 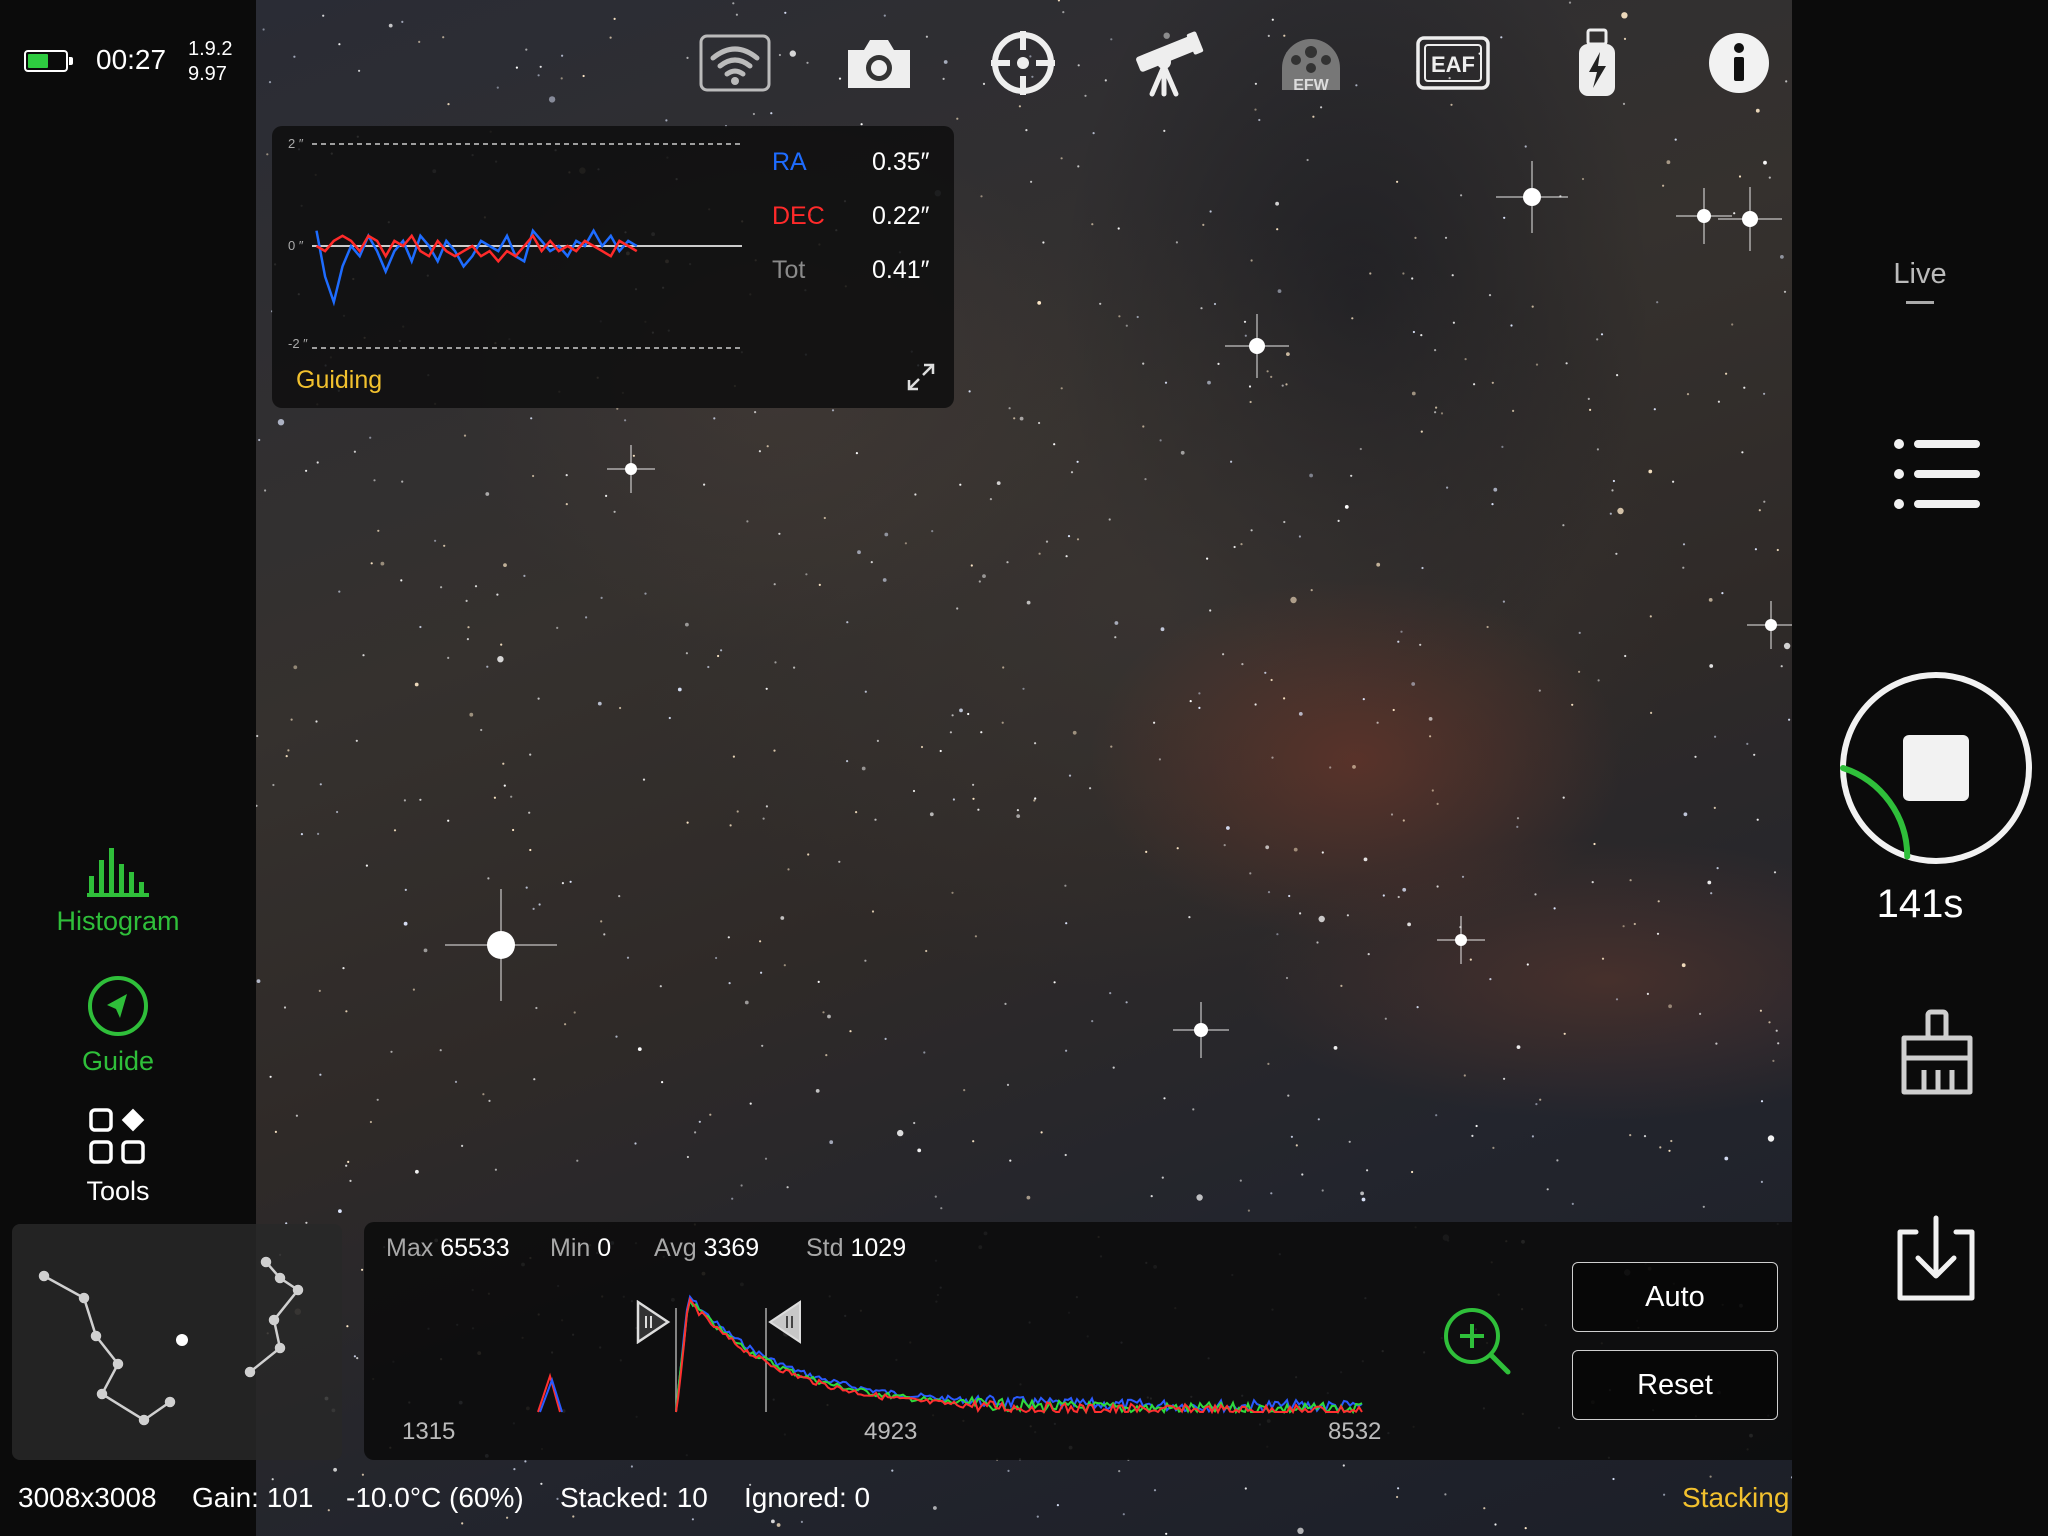 What do you see at coordinates (581, 1248) in the screenshot?
I see `stat-min: Min 0` at bounding box center [581, 1248].